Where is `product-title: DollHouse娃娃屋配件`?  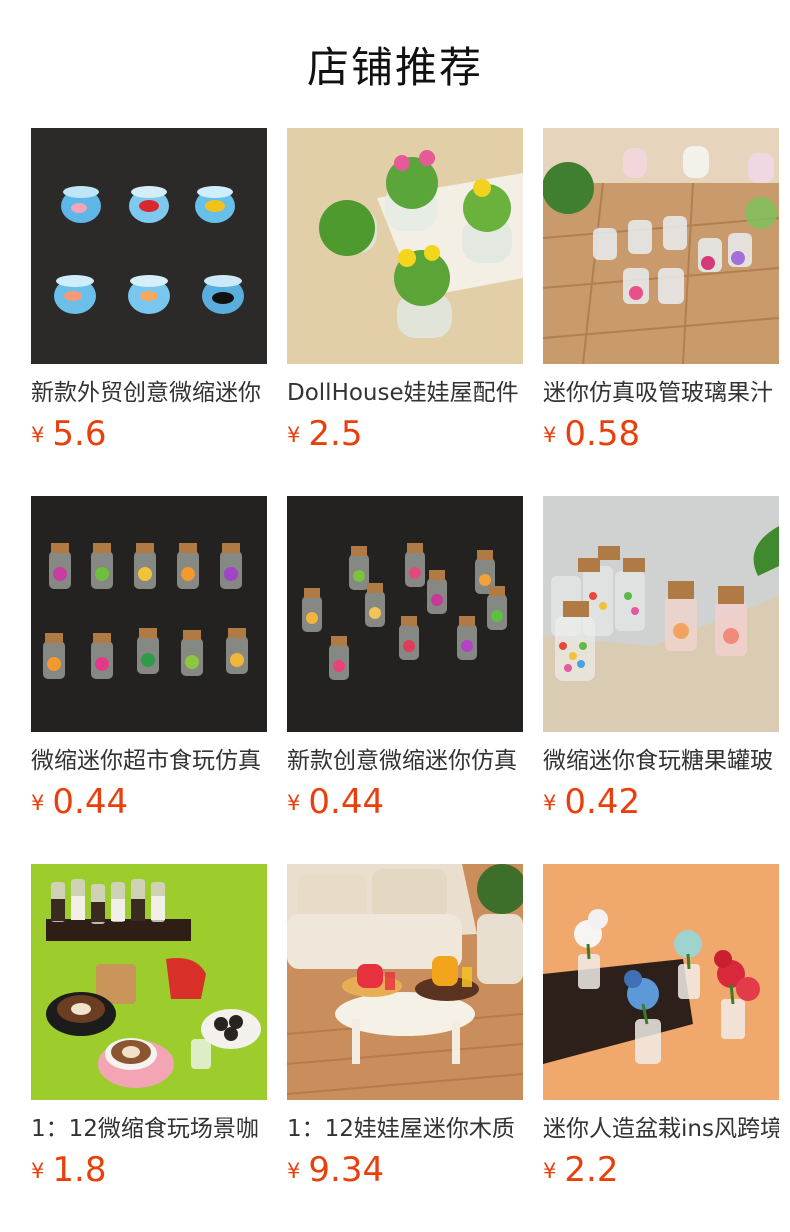
product-title: DollHouse娃娃屋配件 is located at coordinates (405, 393).